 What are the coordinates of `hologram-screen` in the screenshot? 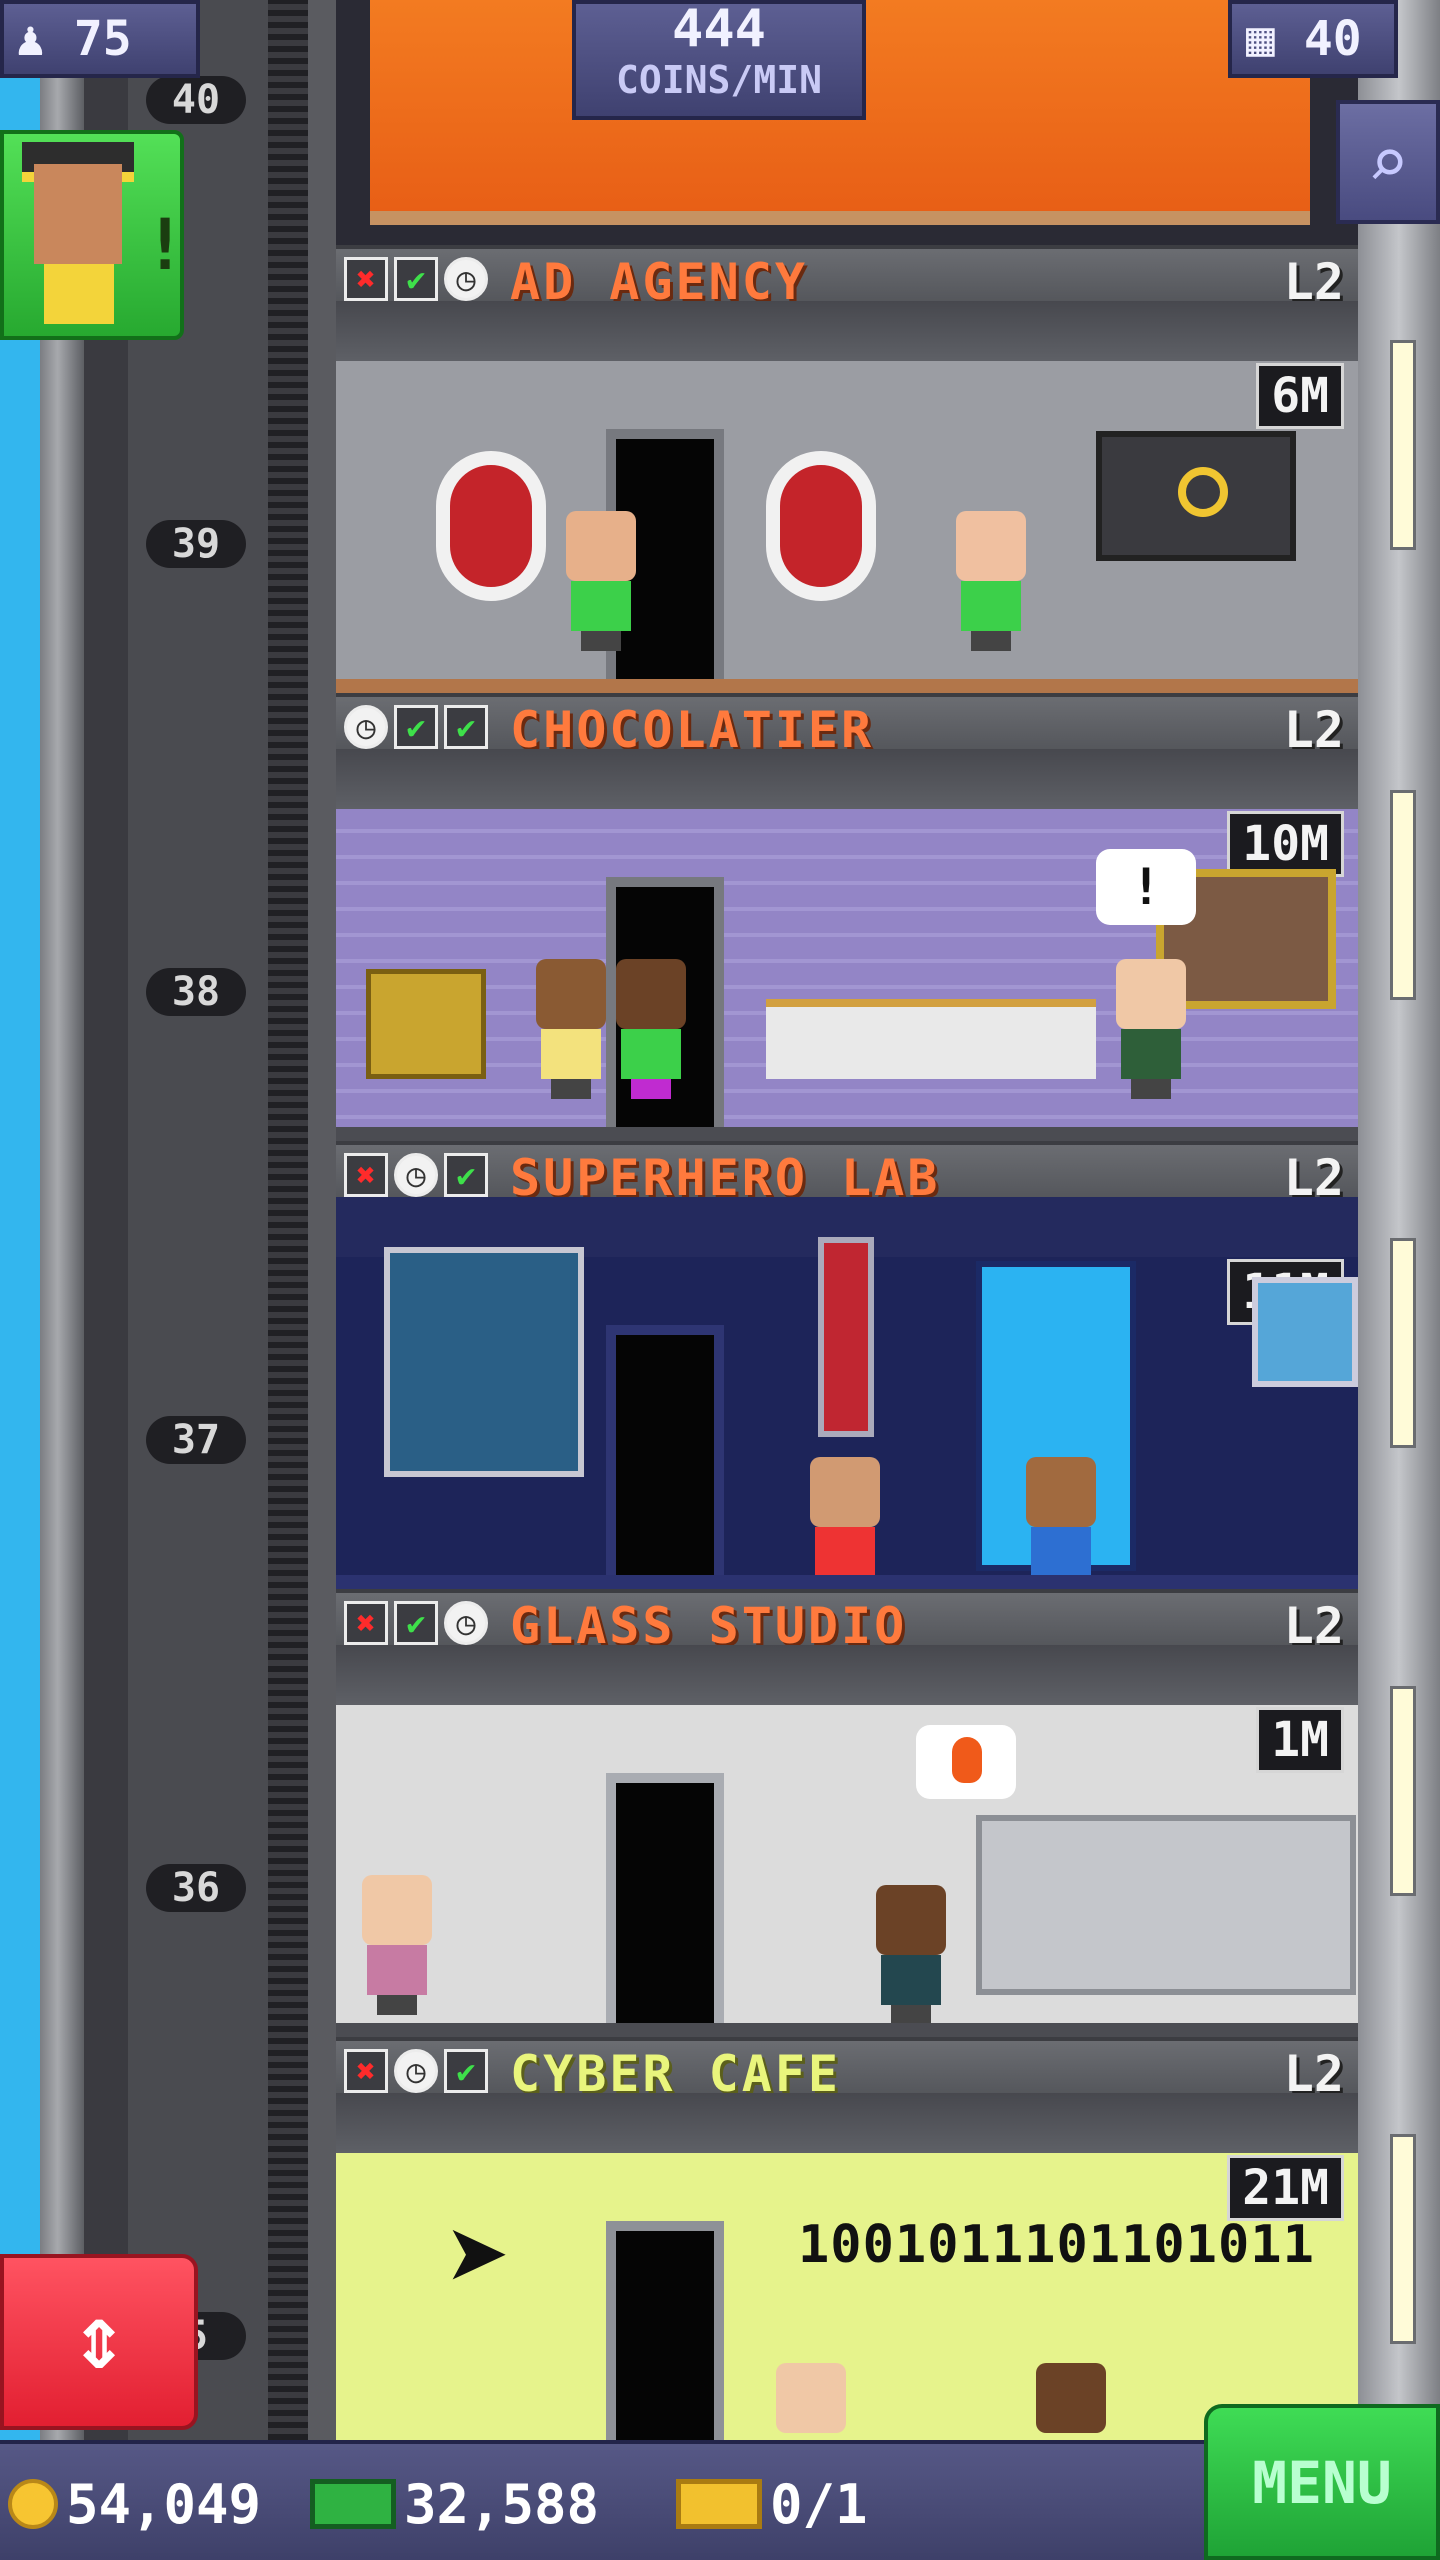 It's located at (484, 1362).